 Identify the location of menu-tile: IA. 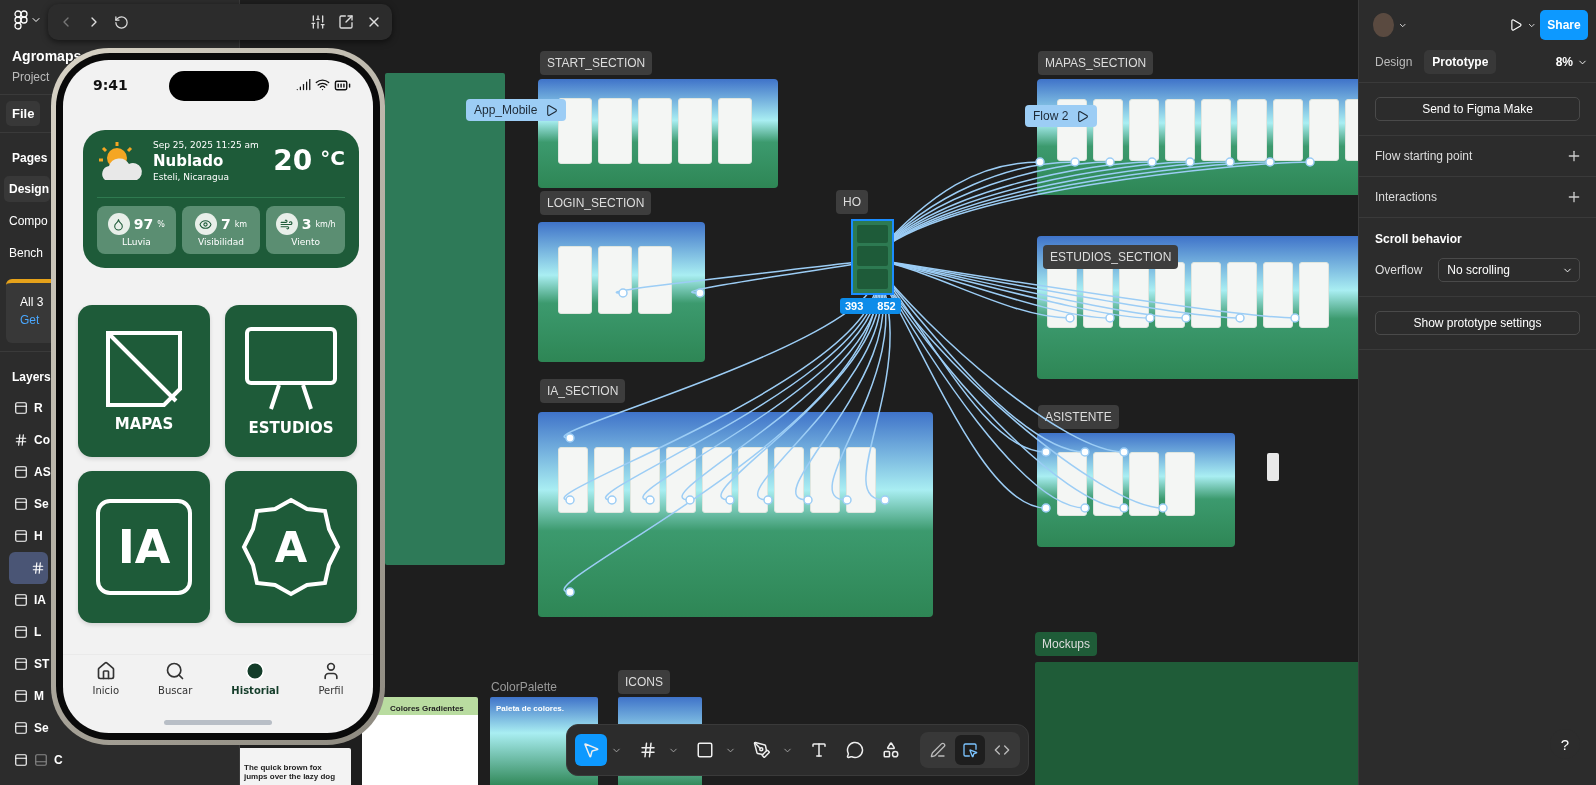
(144, 547).